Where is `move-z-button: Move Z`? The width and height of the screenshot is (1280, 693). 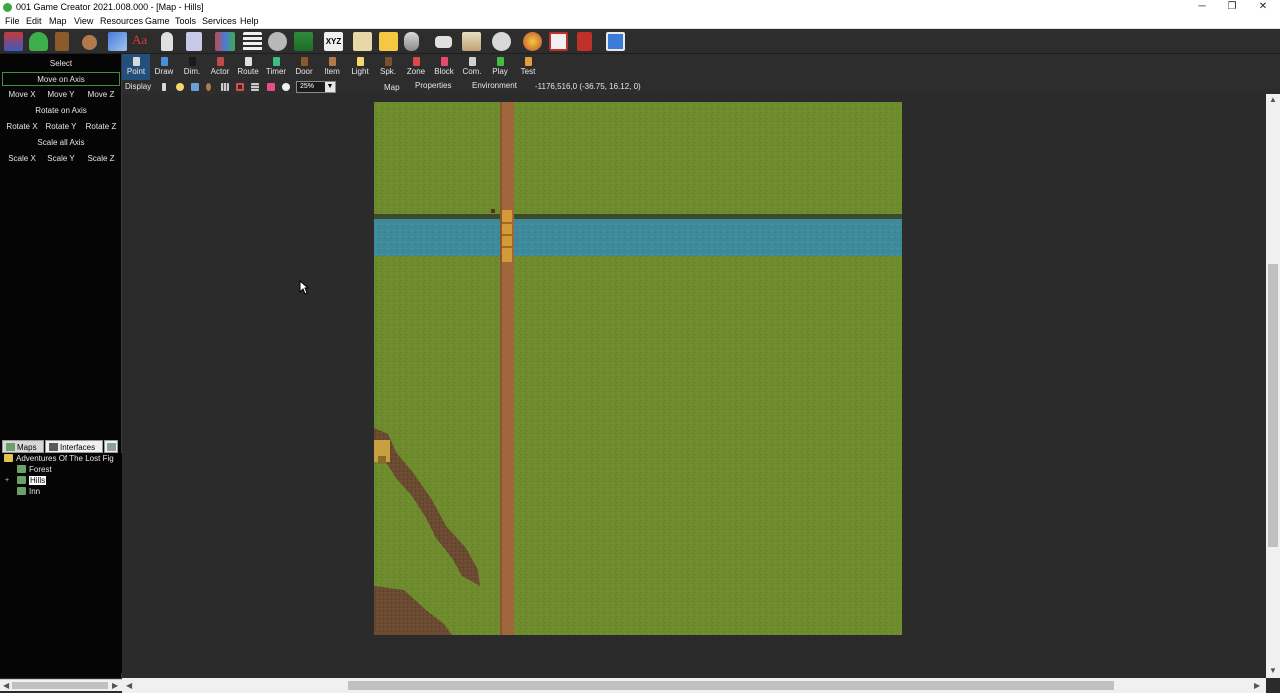 move-z-button: Move Z is located at coordinates (101, 95).